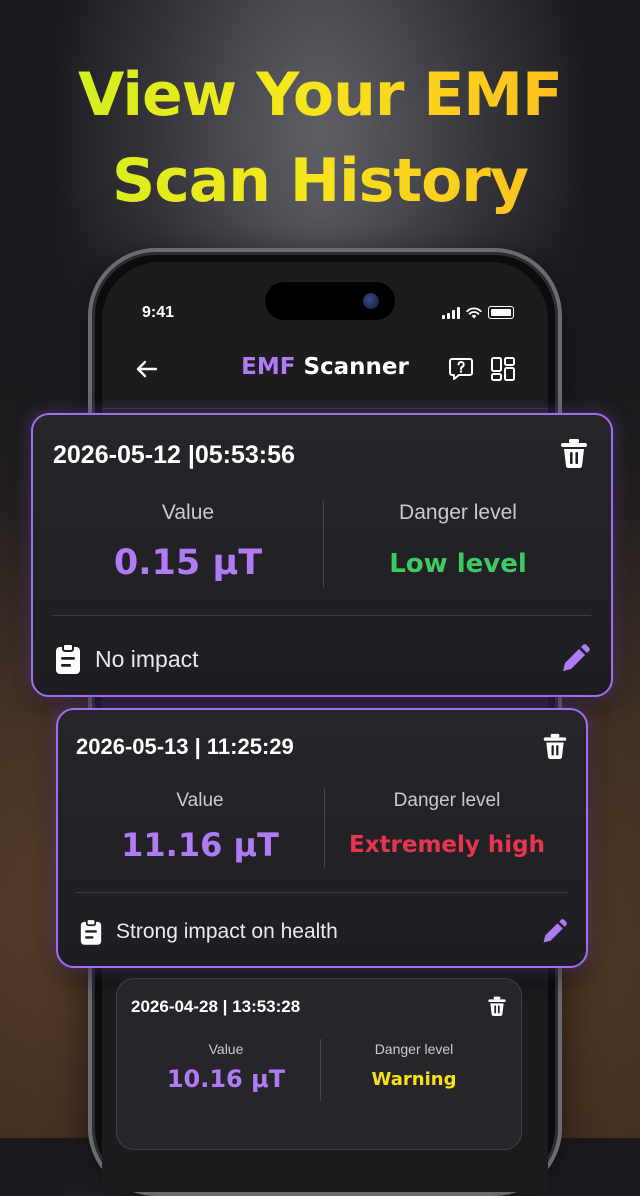  Describe the element at coordinates (447, 845) in the screenshot. I see `danger-level-value: Extremely high` at that location.